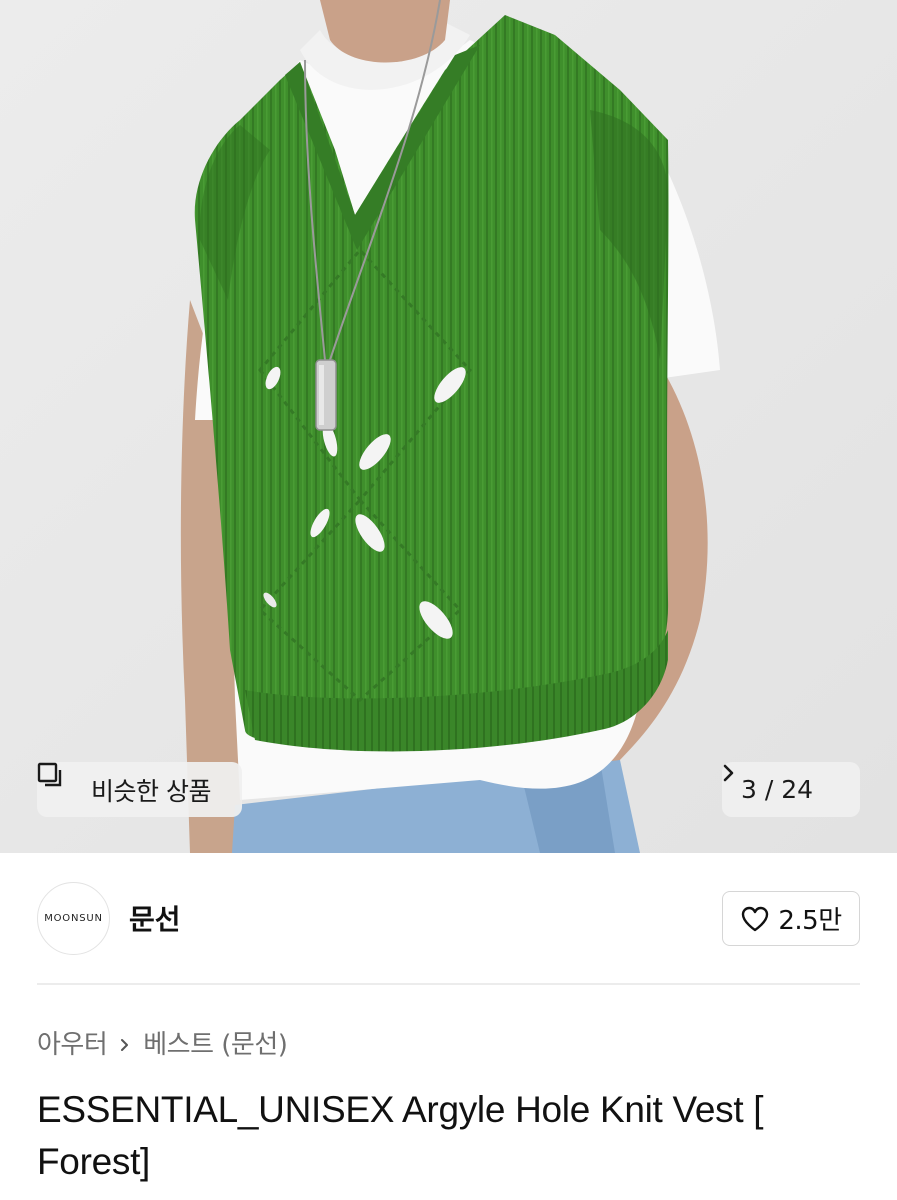  I want to click on similar-products-button: 비슷한 상품, so click(139, 789).